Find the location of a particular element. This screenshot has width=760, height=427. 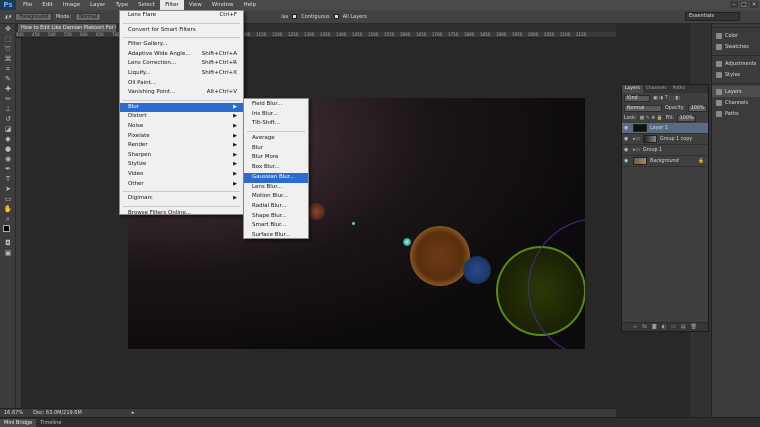

quick-select-tool-icon: ⌘ is located at coordinates (8, 59).